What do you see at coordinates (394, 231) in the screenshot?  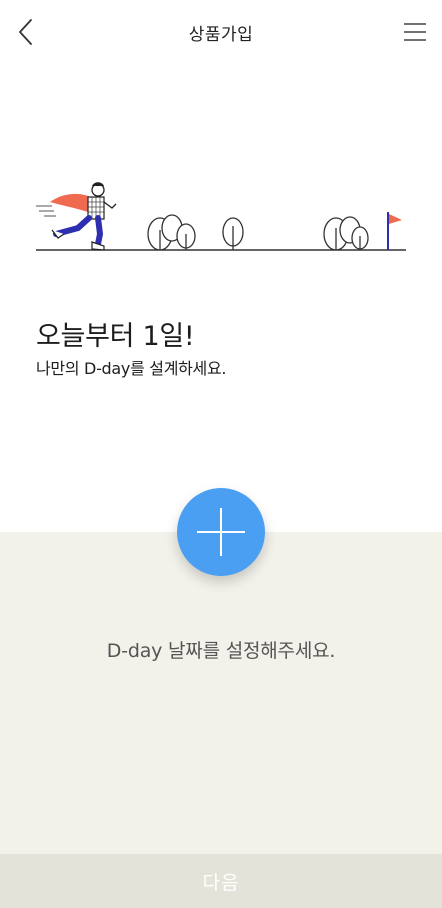 I see `goal-flag` at bounding box center [394, 231].